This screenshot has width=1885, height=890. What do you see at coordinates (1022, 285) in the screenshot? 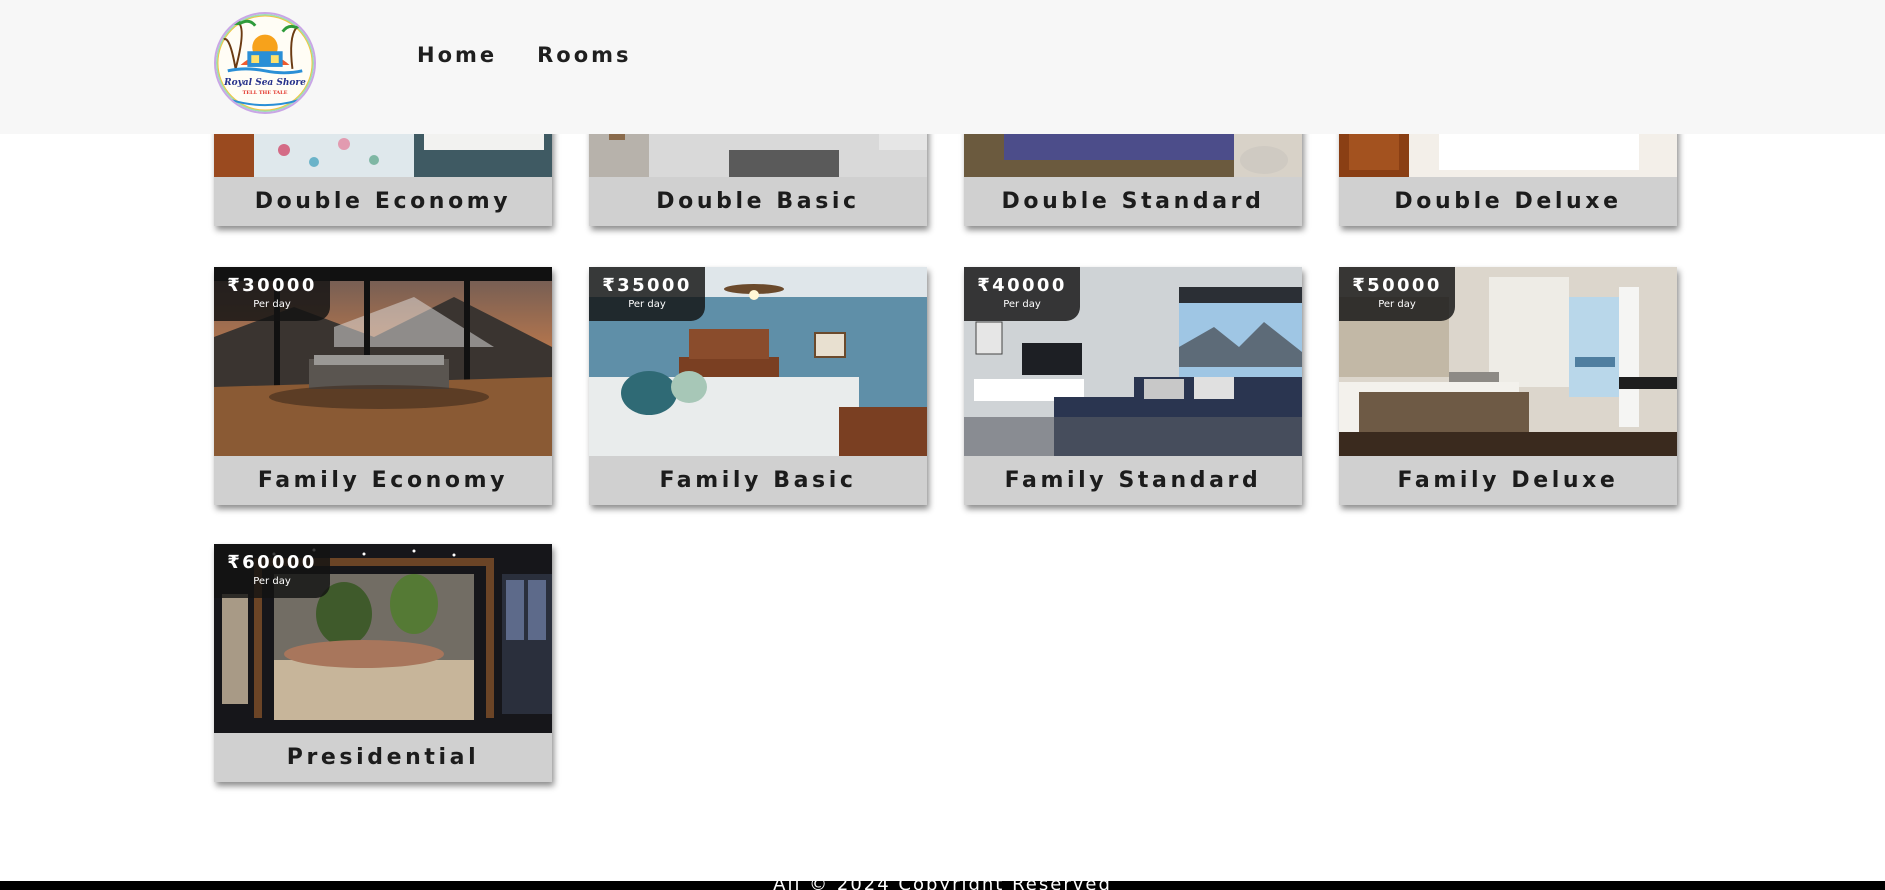
I see `price-amount: ₹40000` at bounding box center [1022, 285].